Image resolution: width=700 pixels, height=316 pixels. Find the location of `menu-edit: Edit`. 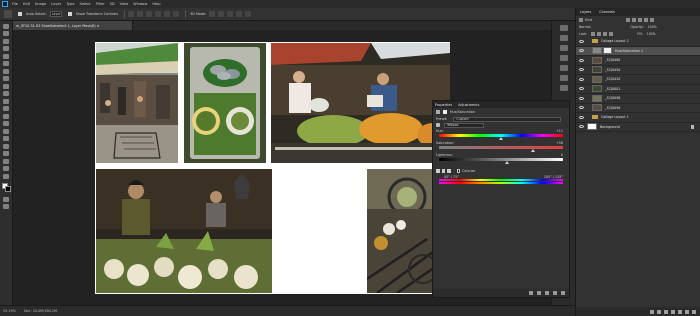

menu-edit: Edit is located at coordinates (26, 4).